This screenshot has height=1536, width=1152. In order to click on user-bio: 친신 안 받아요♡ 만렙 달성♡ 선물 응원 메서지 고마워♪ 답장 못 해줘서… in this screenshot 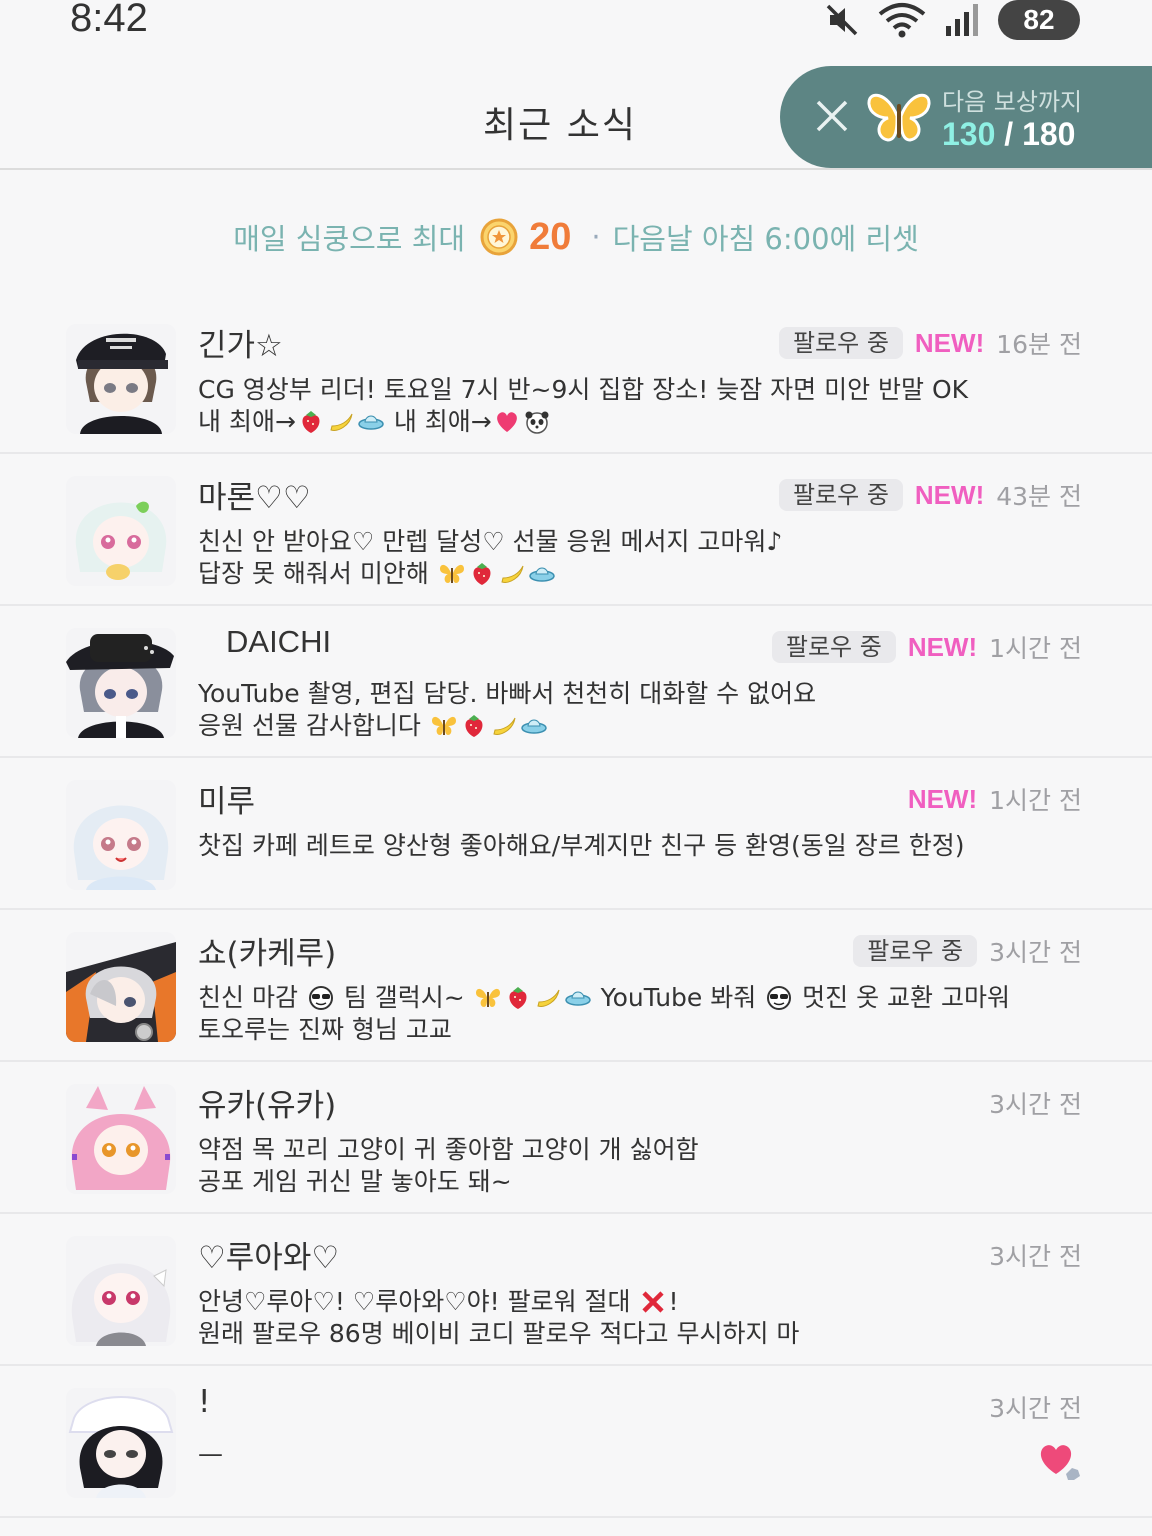, I will do `click(490, 558)`.